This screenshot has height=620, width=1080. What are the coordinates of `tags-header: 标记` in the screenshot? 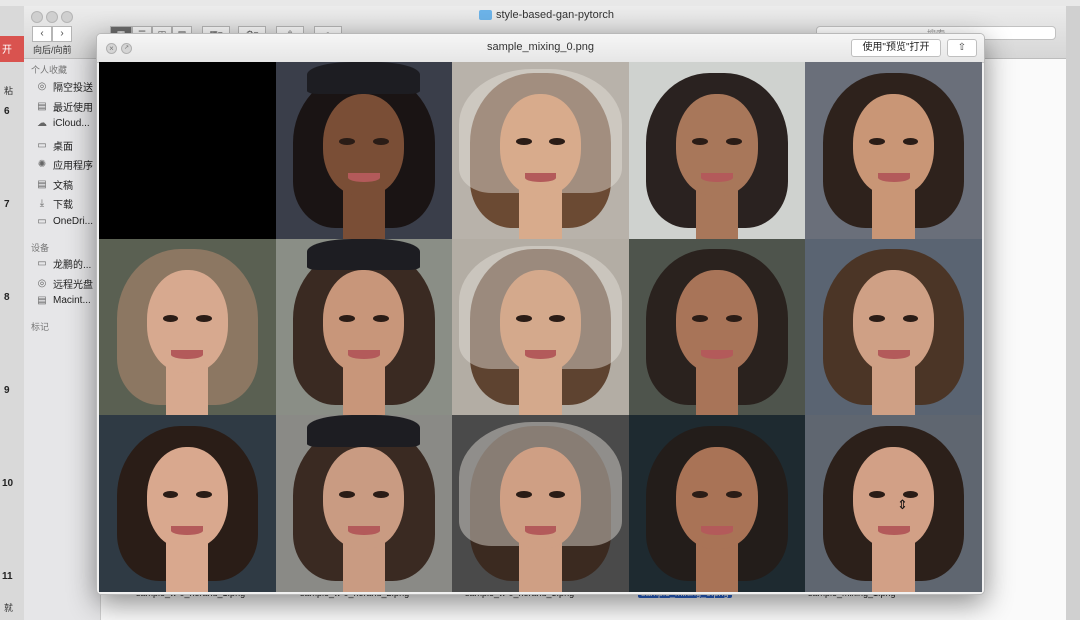 It's located at (40, 327).